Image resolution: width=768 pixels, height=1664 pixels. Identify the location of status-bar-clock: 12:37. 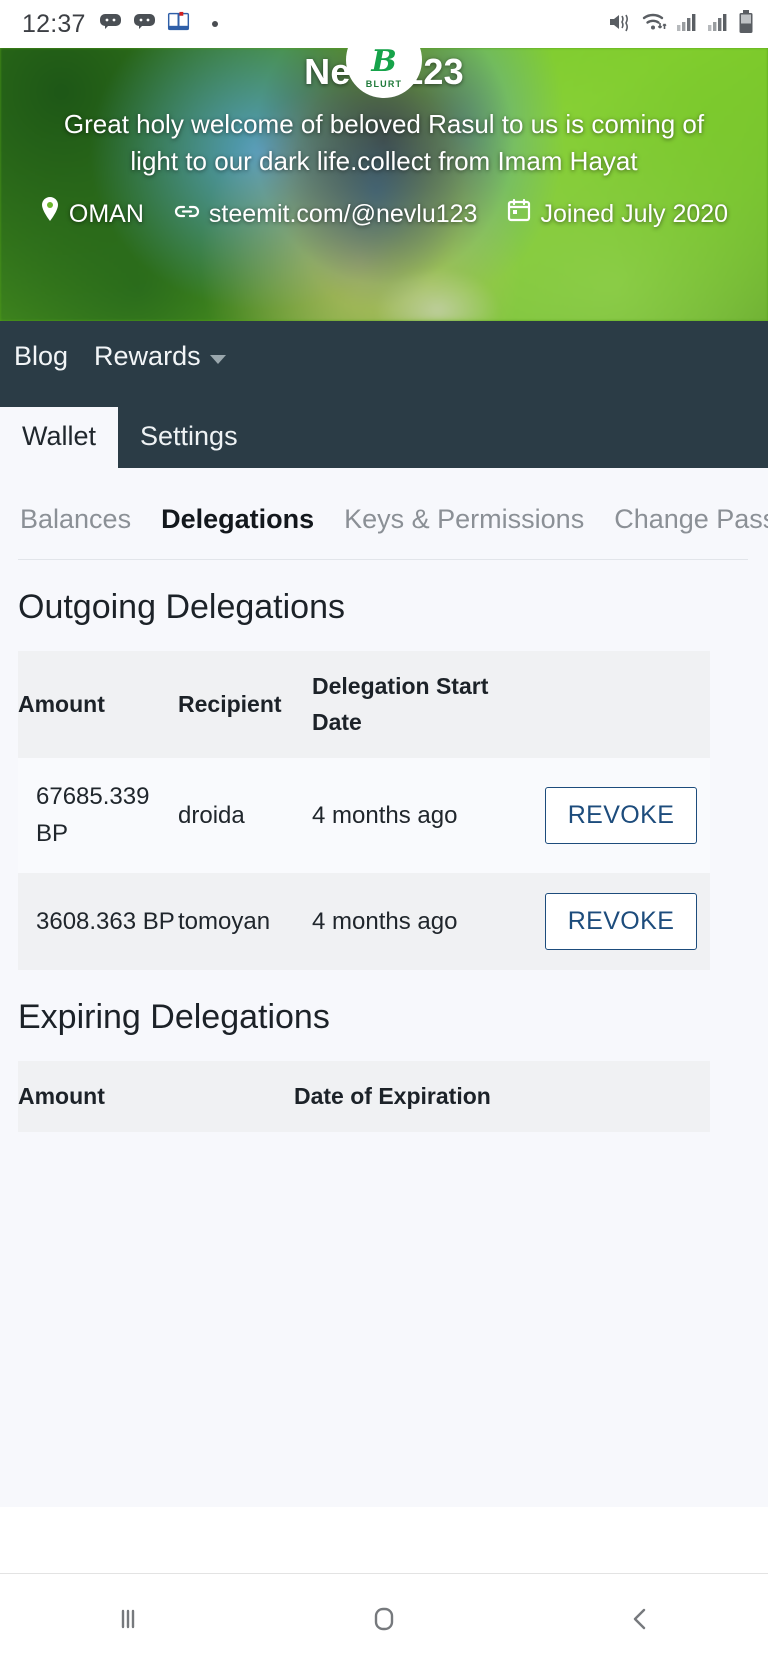
(54, 23).